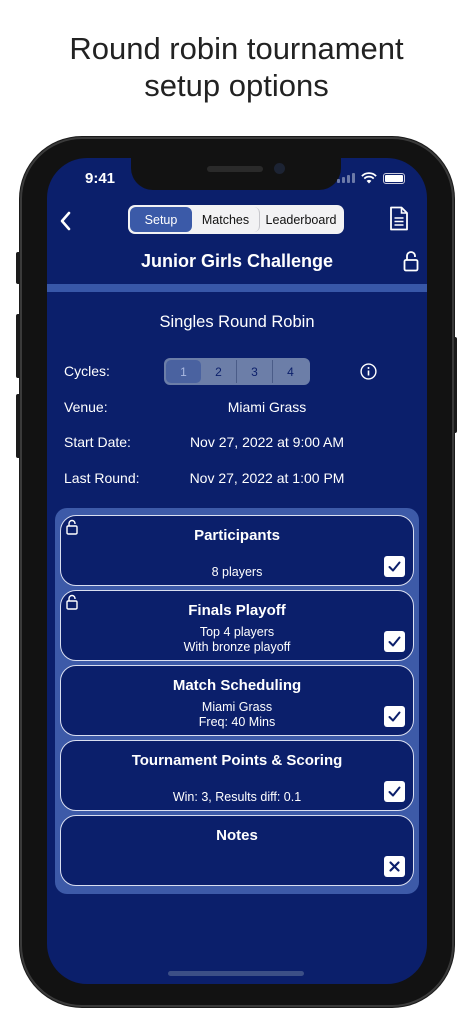 This screenshot has height=1024, width=473. What do you see at coordinates (97, 442) in the screenshot?
I see `start-date-label: Start Date:` at bounding box center [97, 442].